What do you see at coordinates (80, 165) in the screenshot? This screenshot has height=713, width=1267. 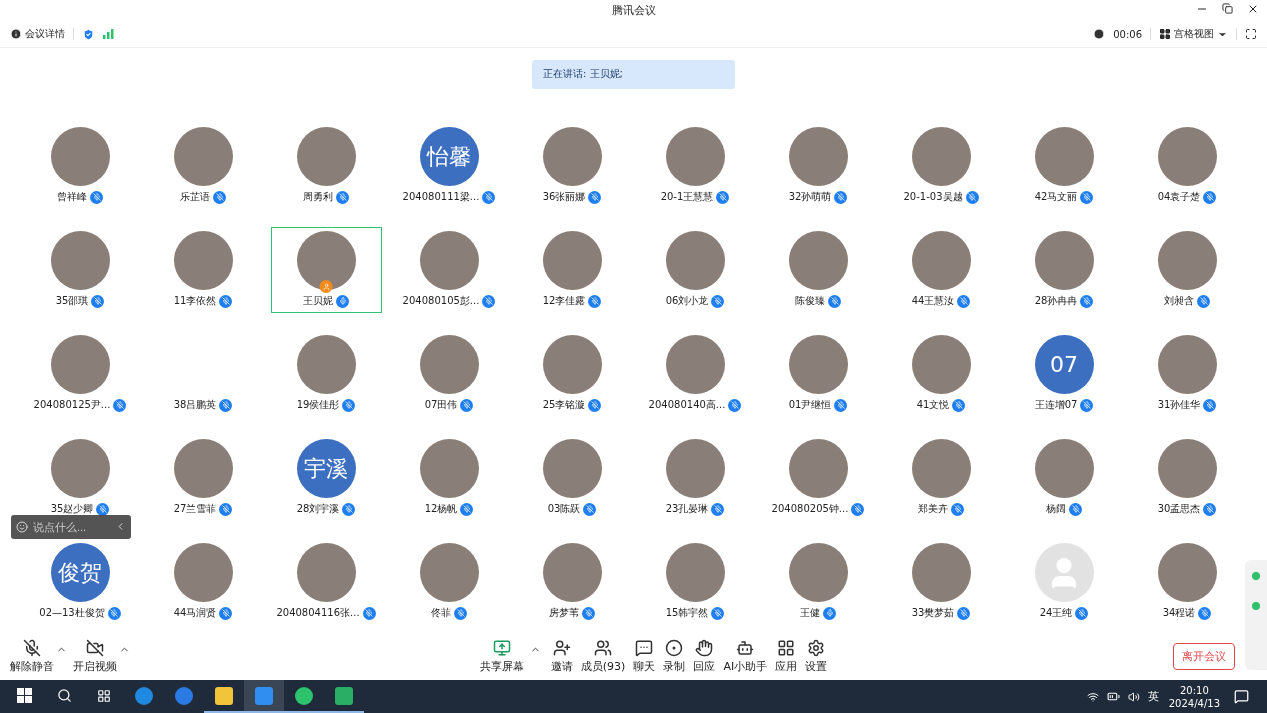 I see `participant-tile: 曾祥峰` at bounding box center [80, 165].